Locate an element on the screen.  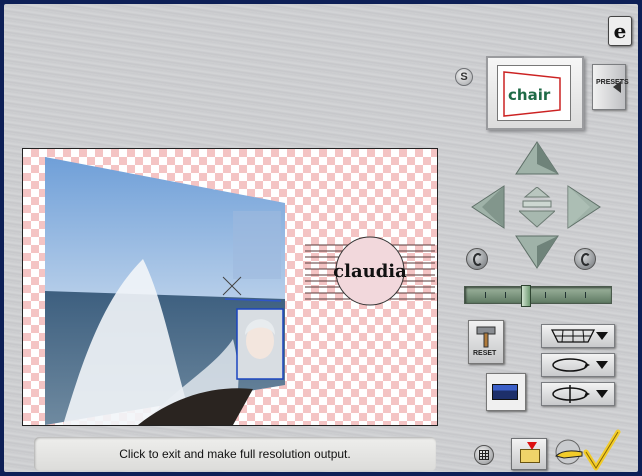
hand-pointing-icon is located at coordinates (568, 452).